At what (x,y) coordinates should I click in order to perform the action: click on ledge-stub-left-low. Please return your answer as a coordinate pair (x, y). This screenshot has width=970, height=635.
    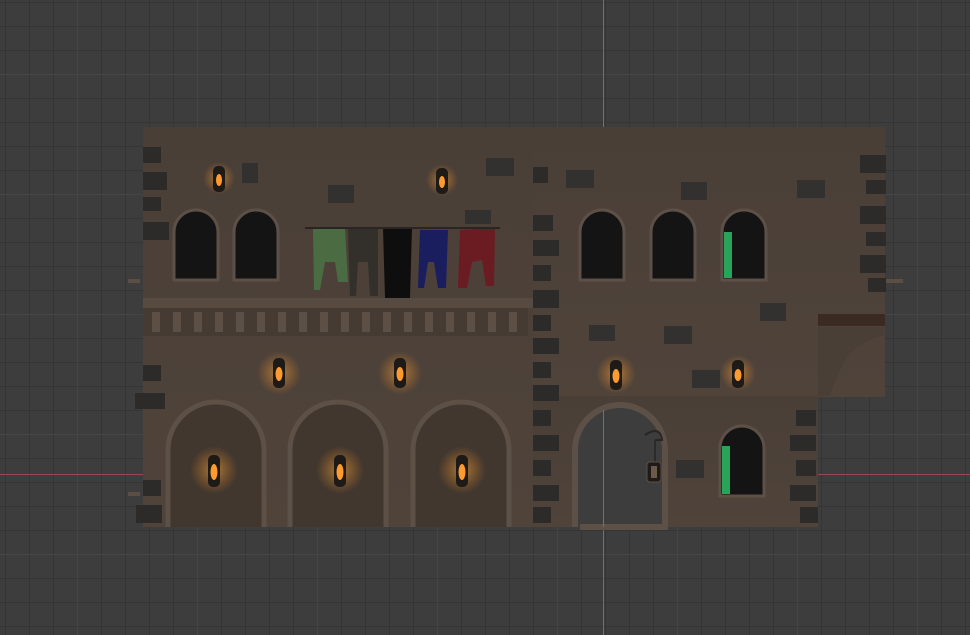
    Looking at the image, I should click on (134, 494).